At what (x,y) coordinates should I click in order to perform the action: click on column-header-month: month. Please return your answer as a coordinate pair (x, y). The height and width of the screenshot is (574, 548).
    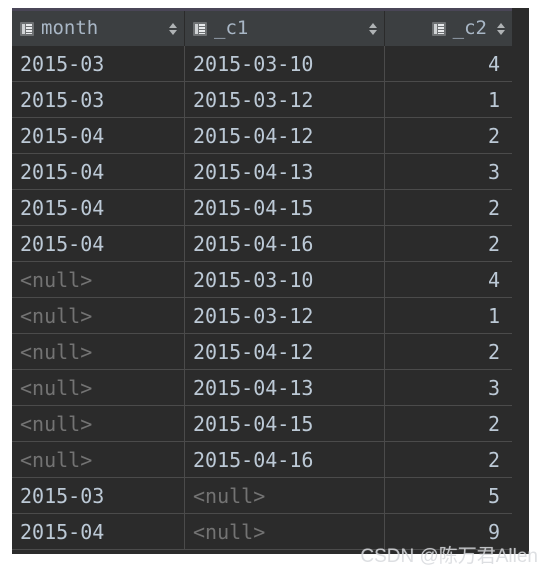
    Looking at the image, I should click on (98, 28).